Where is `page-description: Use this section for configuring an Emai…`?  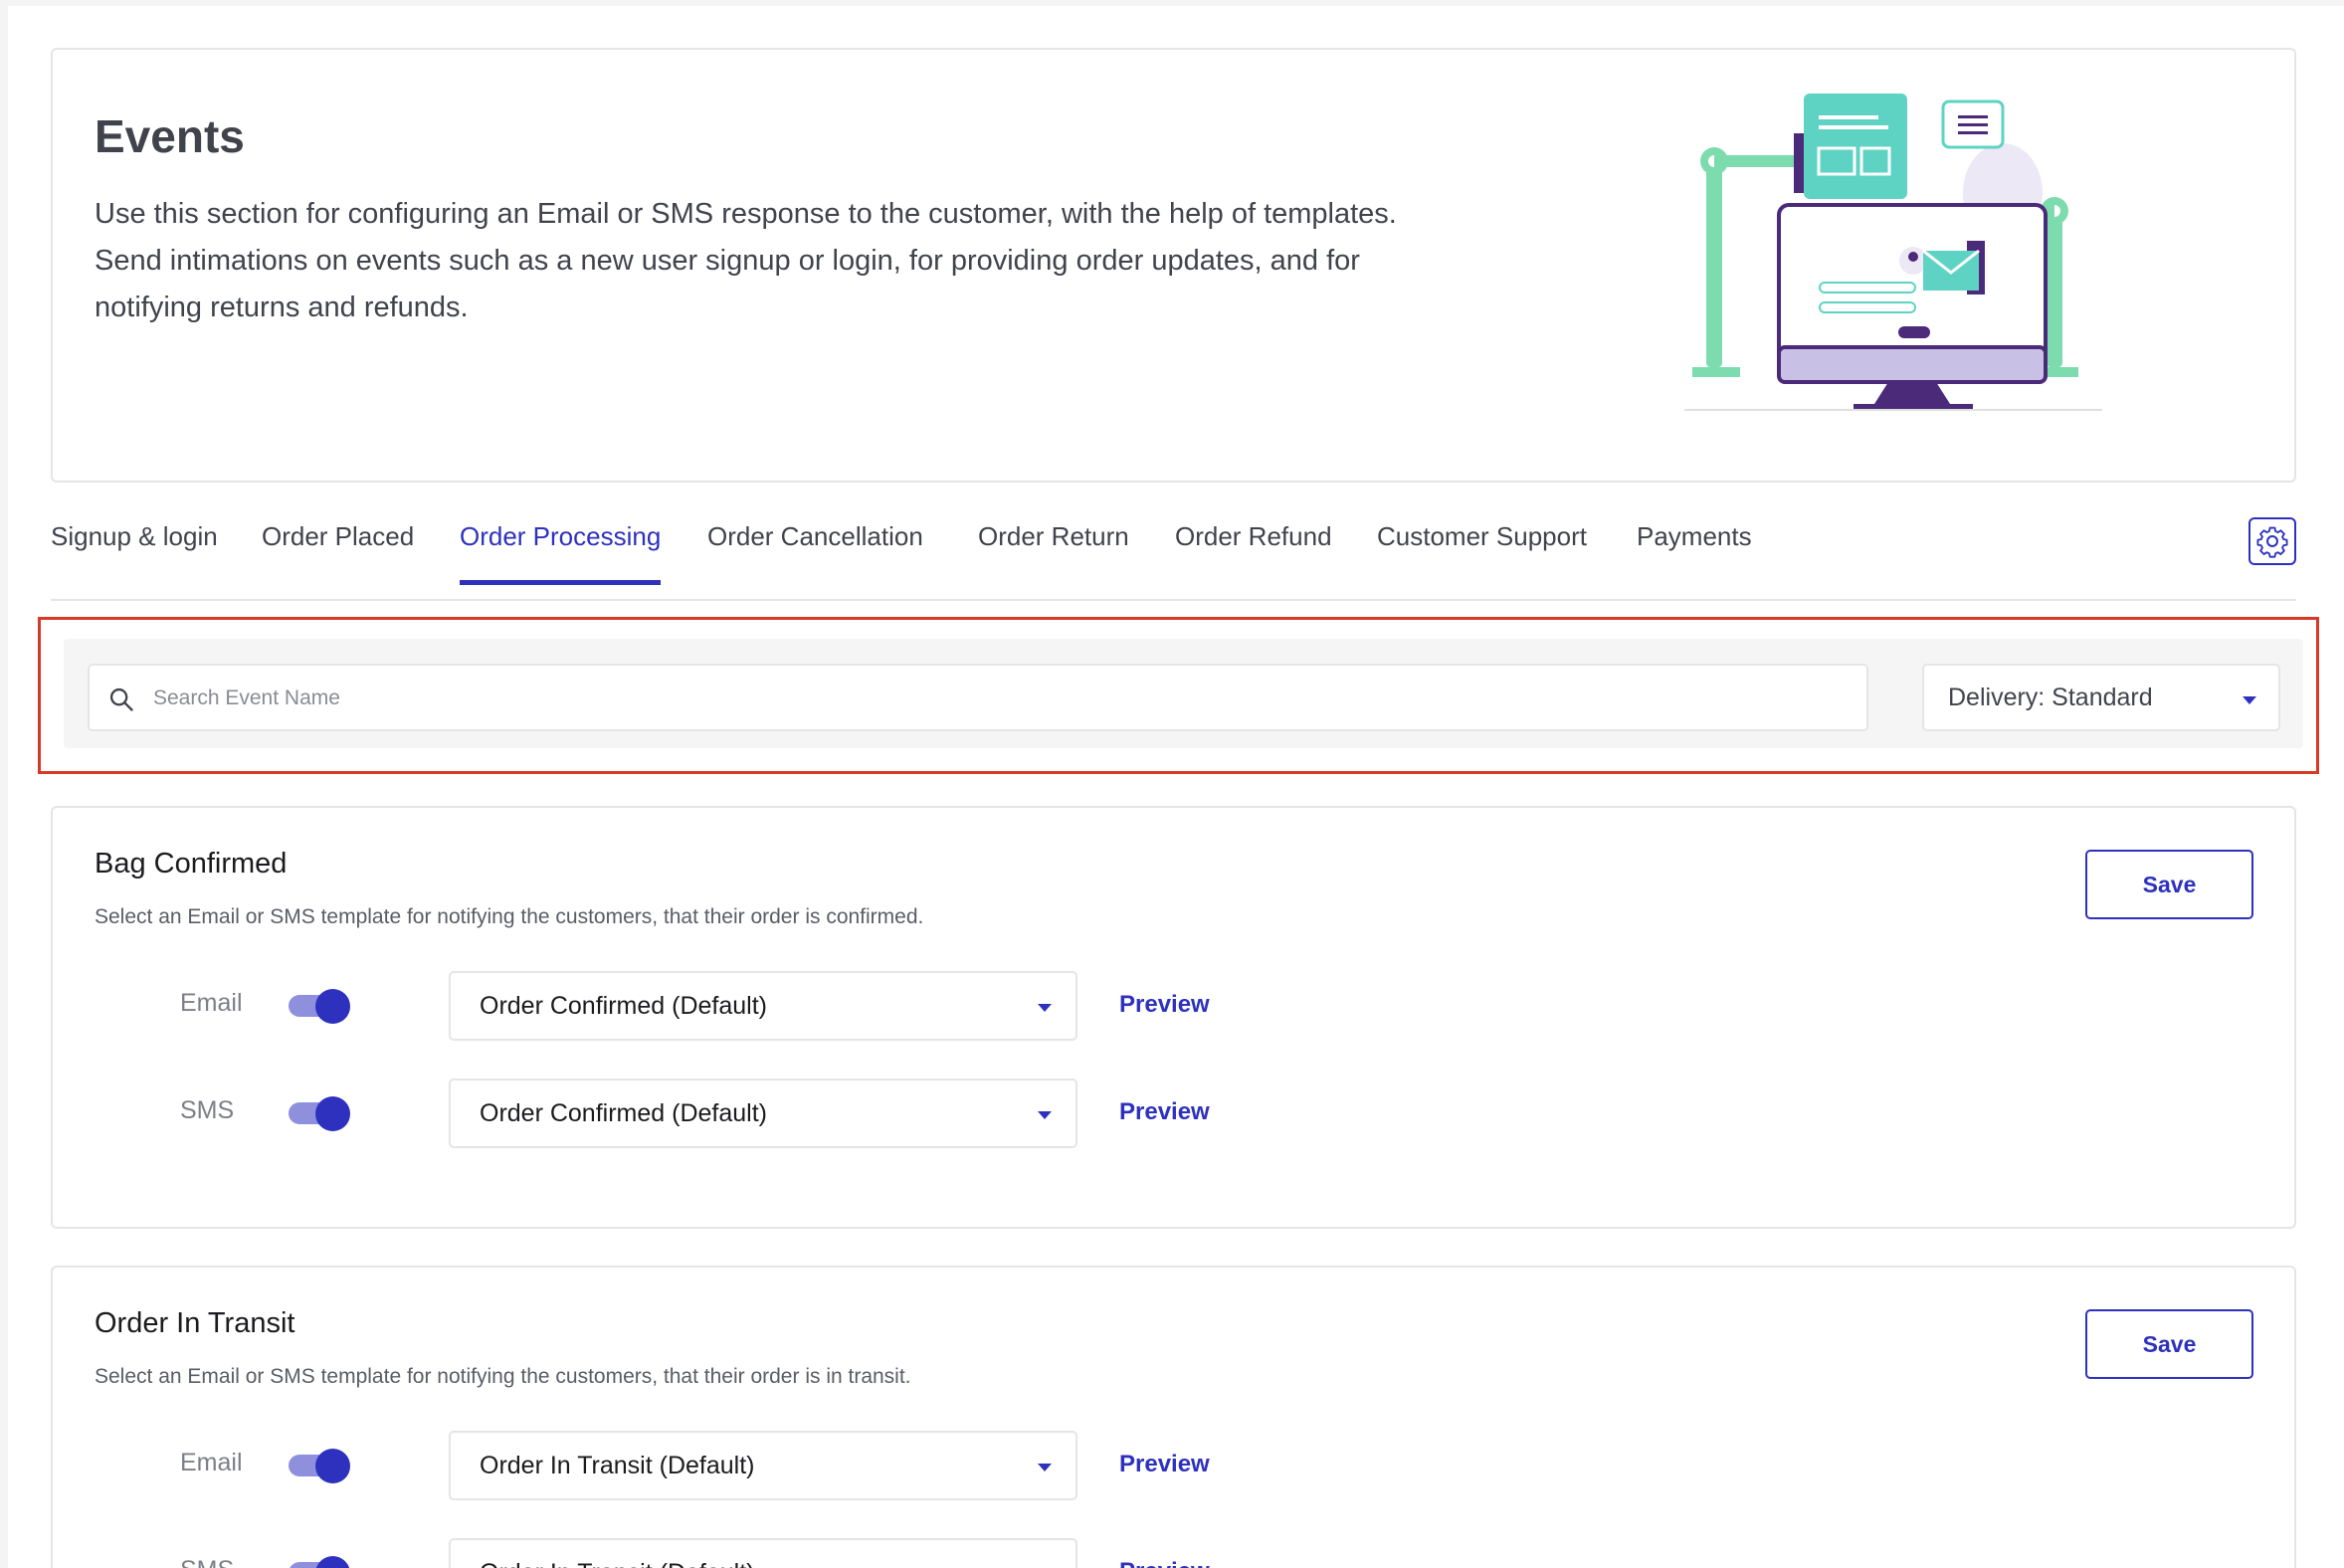 page-description: Use this section for configuring an Emai… is located at coordinates (831, 261).